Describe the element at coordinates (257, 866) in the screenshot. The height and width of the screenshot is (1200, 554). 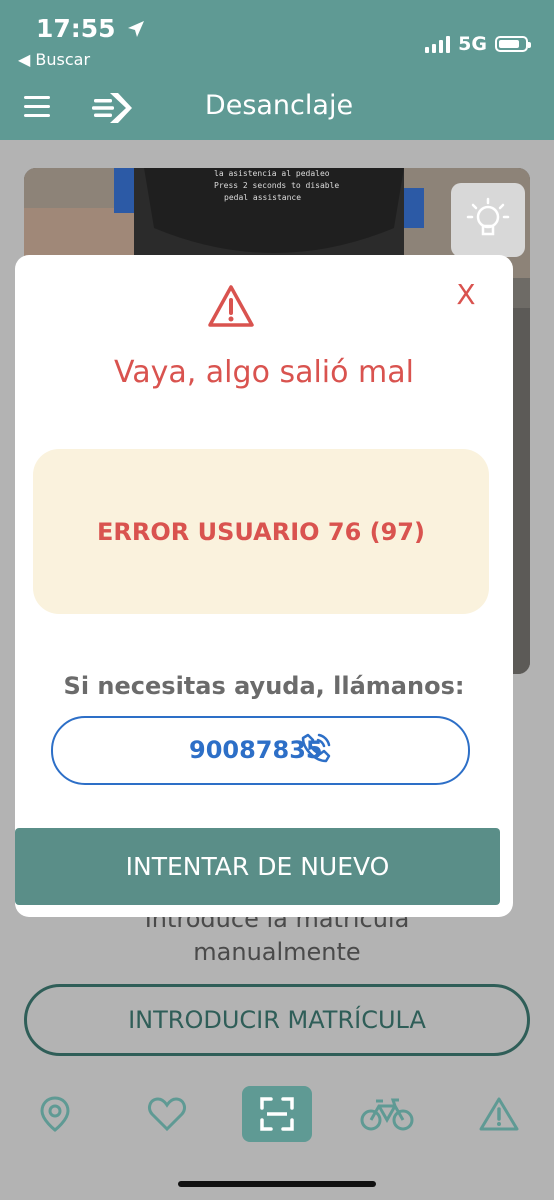
I see `retry-button: INTENTAR DE NUEVO` at that location.